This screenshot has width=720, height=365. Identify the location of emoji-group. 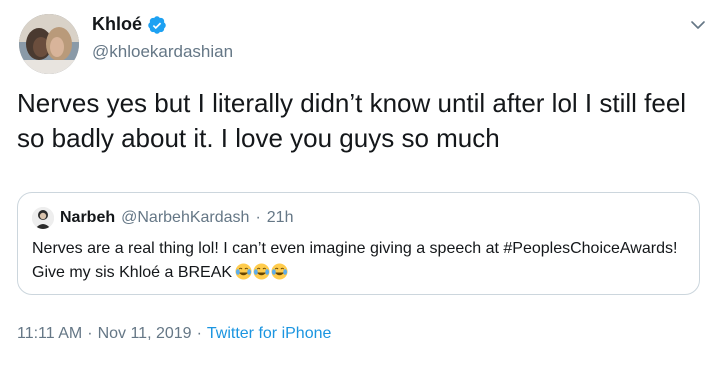
(261, 271).